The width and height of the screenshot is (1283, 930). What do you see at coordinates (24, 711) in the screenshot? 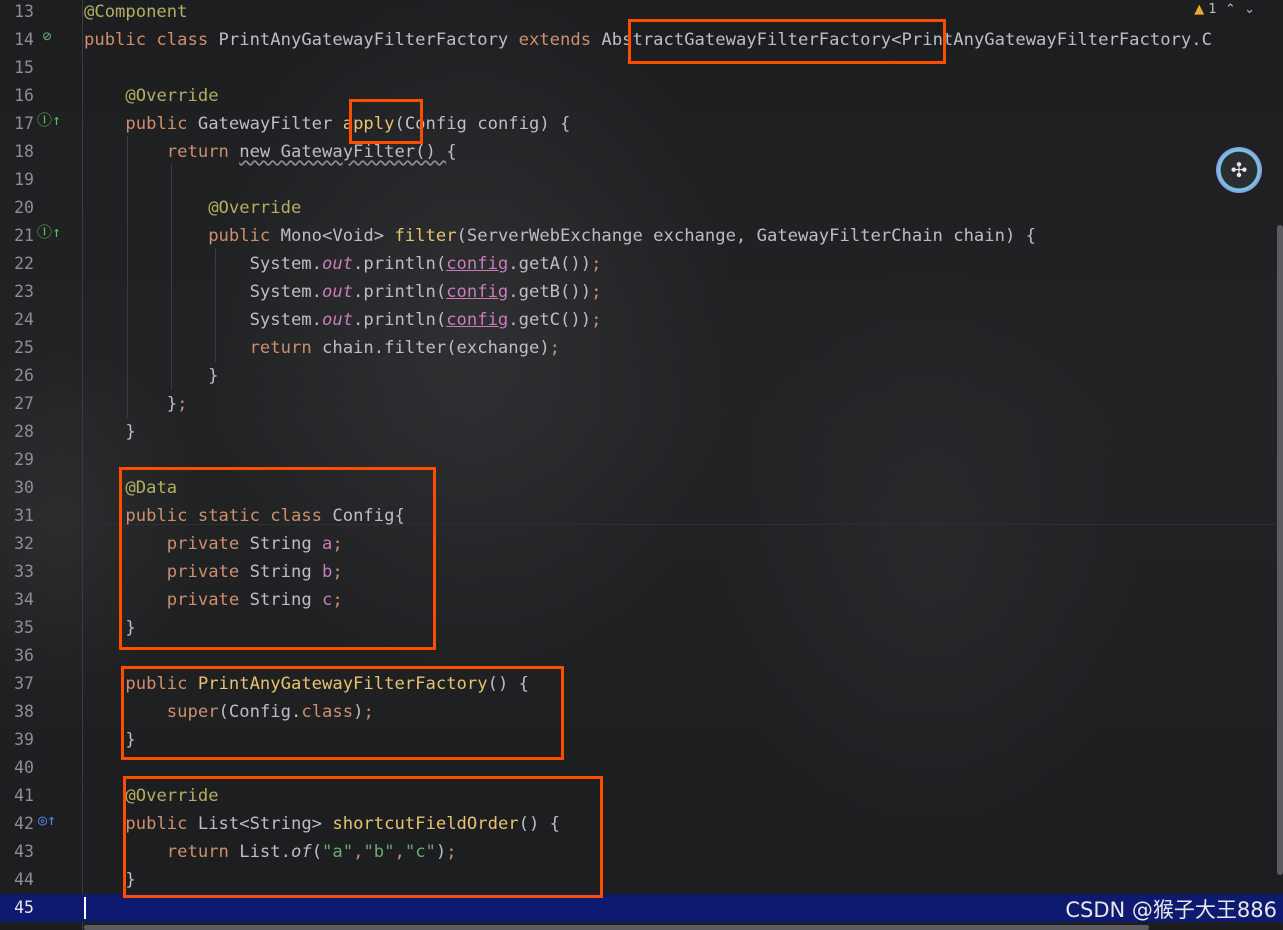
I see `line-number: 38` at bounding box center [24, 711].